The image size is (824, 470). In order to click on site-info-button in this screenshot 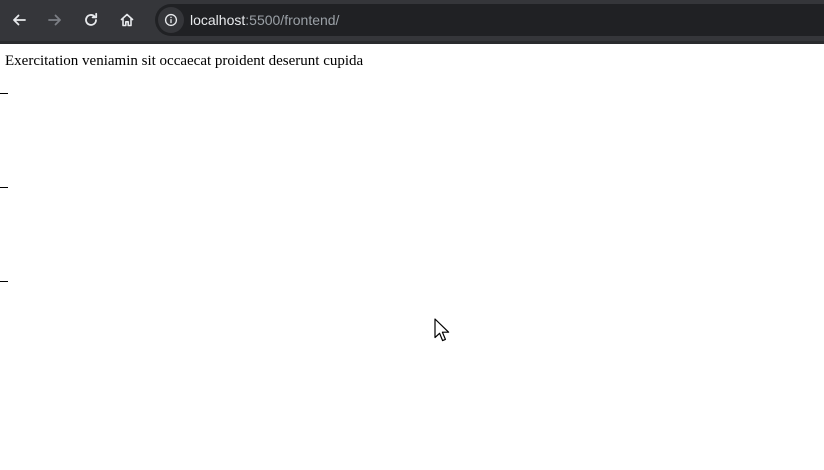, I will do `click(171, 20)`.